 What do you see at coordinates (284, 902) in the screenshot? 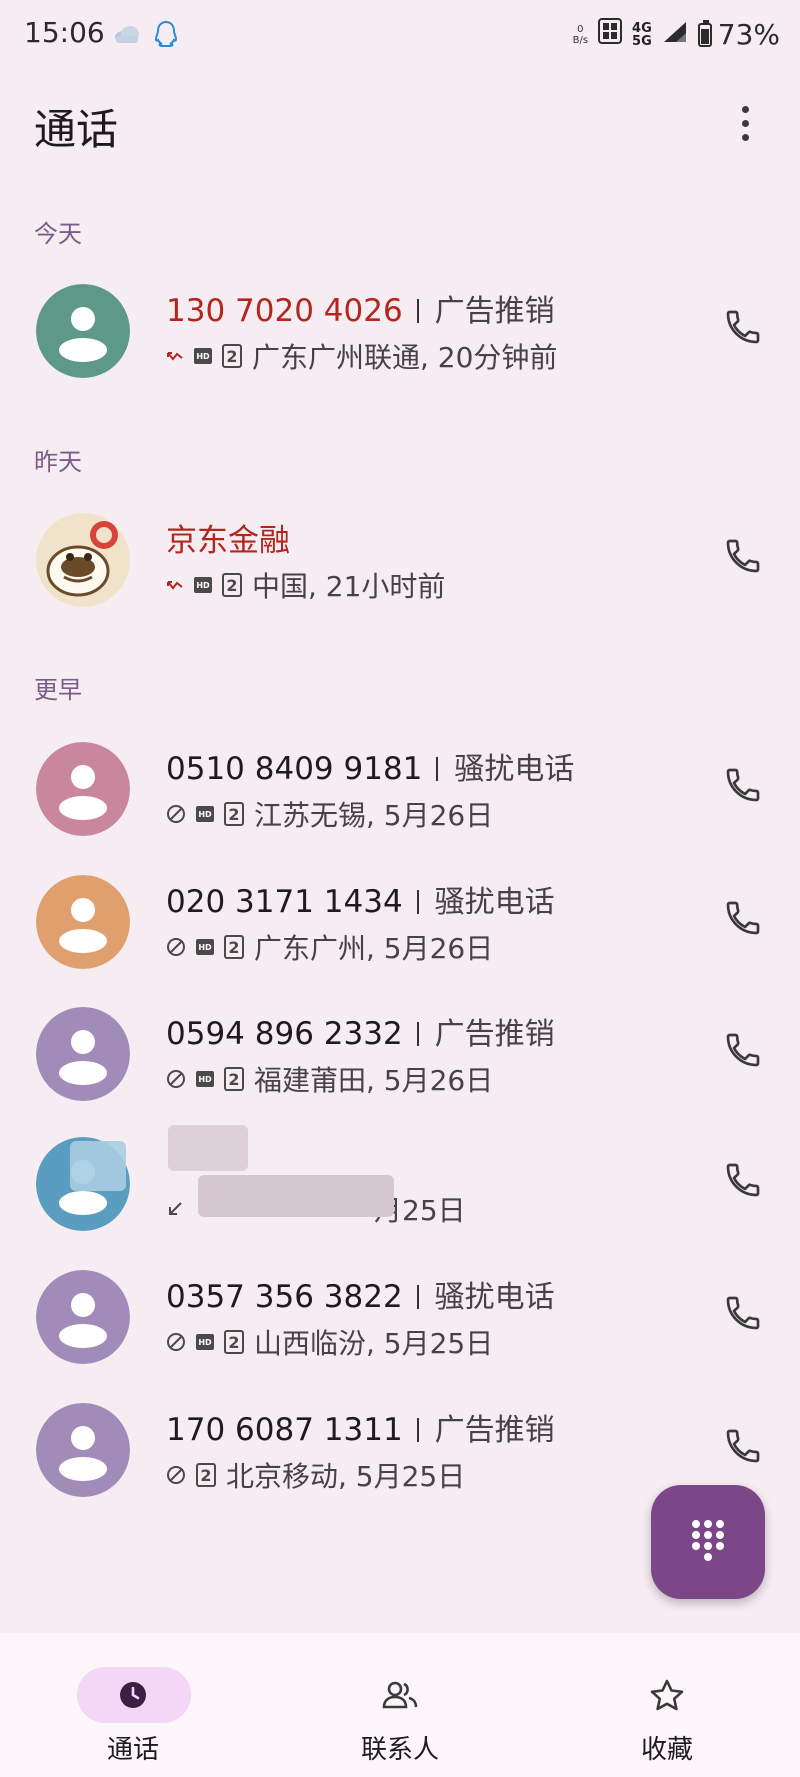
I see `caller-name: 020 3171 1434` at bounding box center [284, 902].